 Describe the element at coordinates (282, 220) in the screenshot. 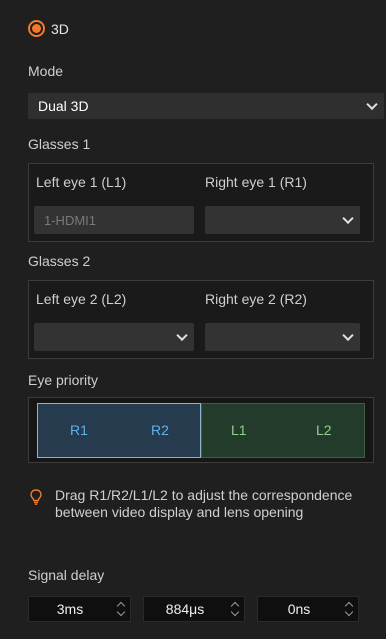

I see `right-eye-1-select` at that location.